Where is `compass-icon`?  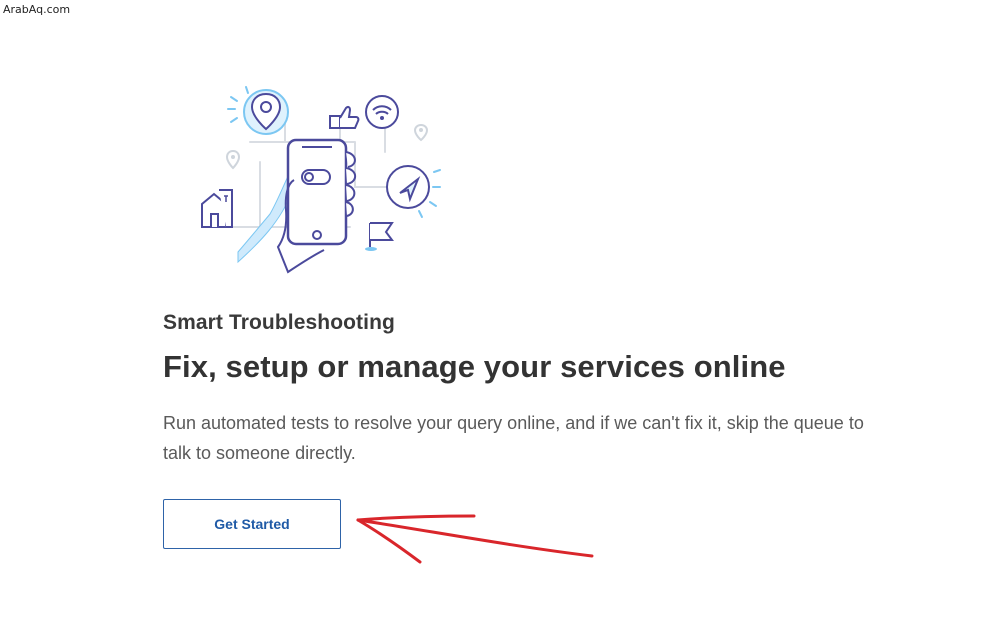
compass-icon is located at coordinates (413, 191).